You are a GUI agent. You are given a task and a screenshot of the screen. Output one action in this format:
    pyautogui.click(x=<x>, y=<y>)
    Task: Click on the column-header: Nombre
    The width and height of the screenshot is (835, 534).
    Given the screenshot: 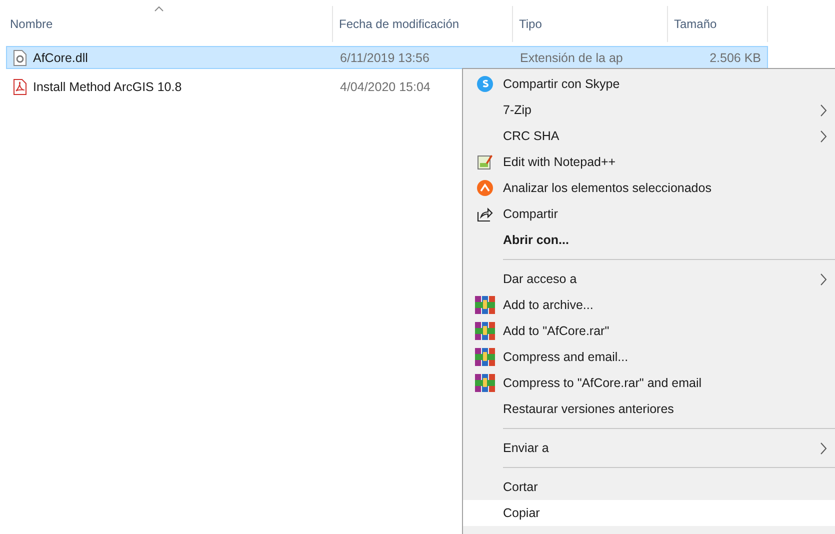 What is the action you would take?
    pyautogui.click(x=168, y=24)
    